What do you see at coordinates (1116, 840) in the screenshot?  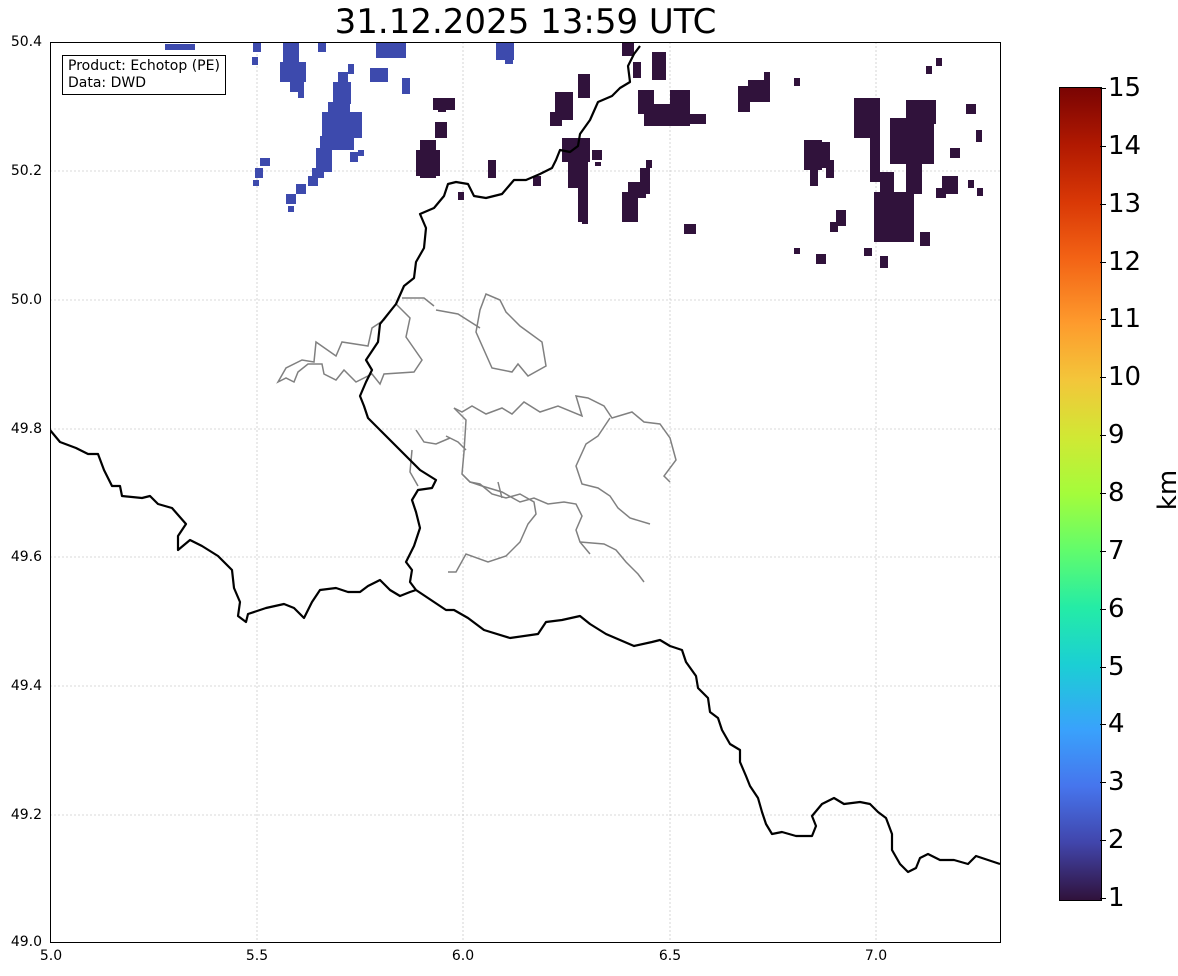 I see `colorbar-tick-label: 2` at bounding box center [1116, 840].